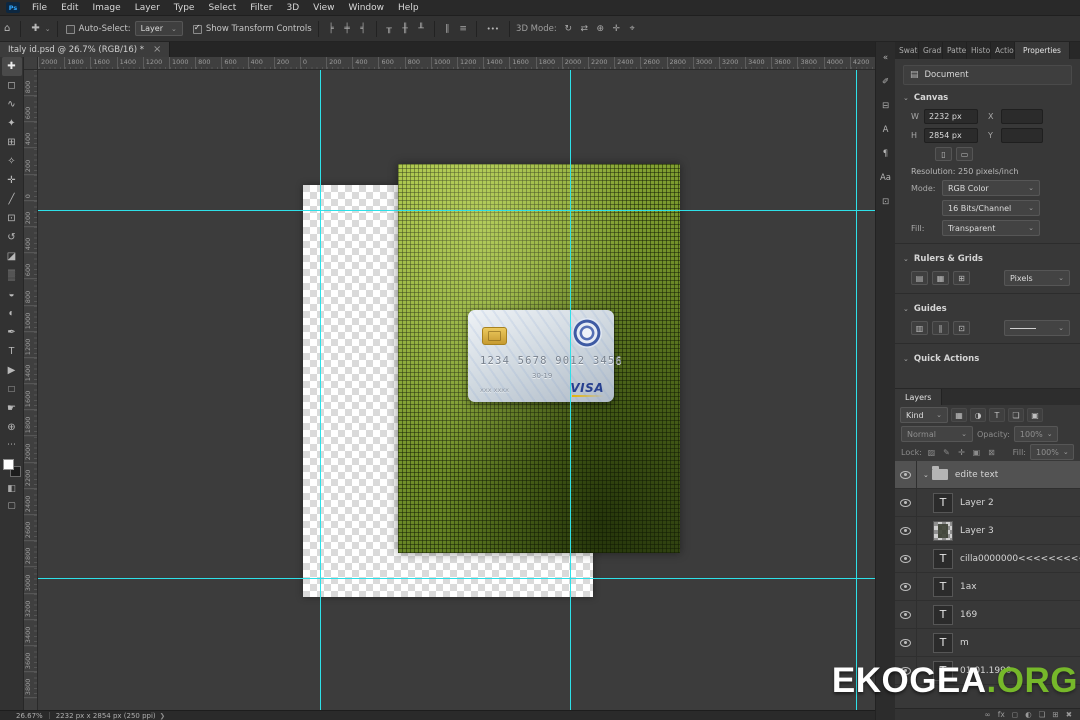  I want to click on shape-tool: □, so click(12, 389).